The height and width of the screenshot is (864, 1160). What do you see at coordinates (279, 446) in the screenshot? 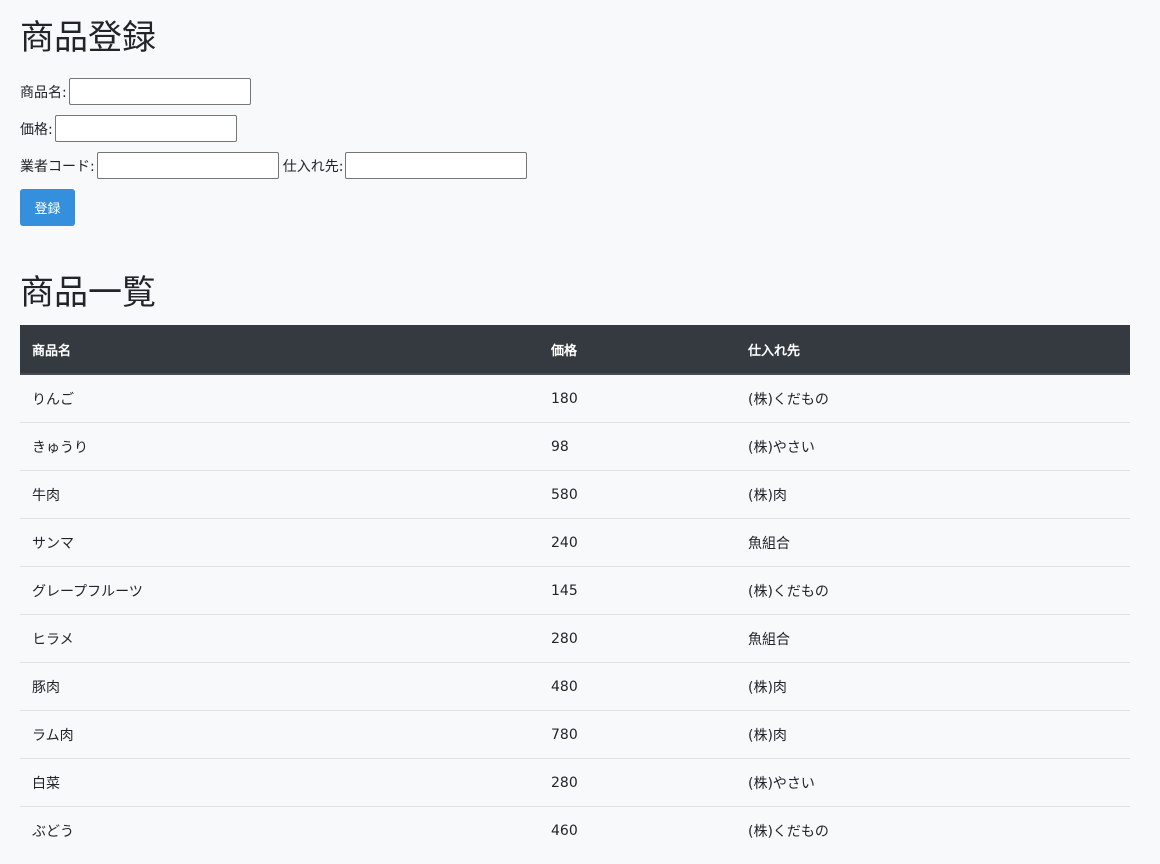
I see `cell-name: きゅうり` at bounding box center [279, 446].